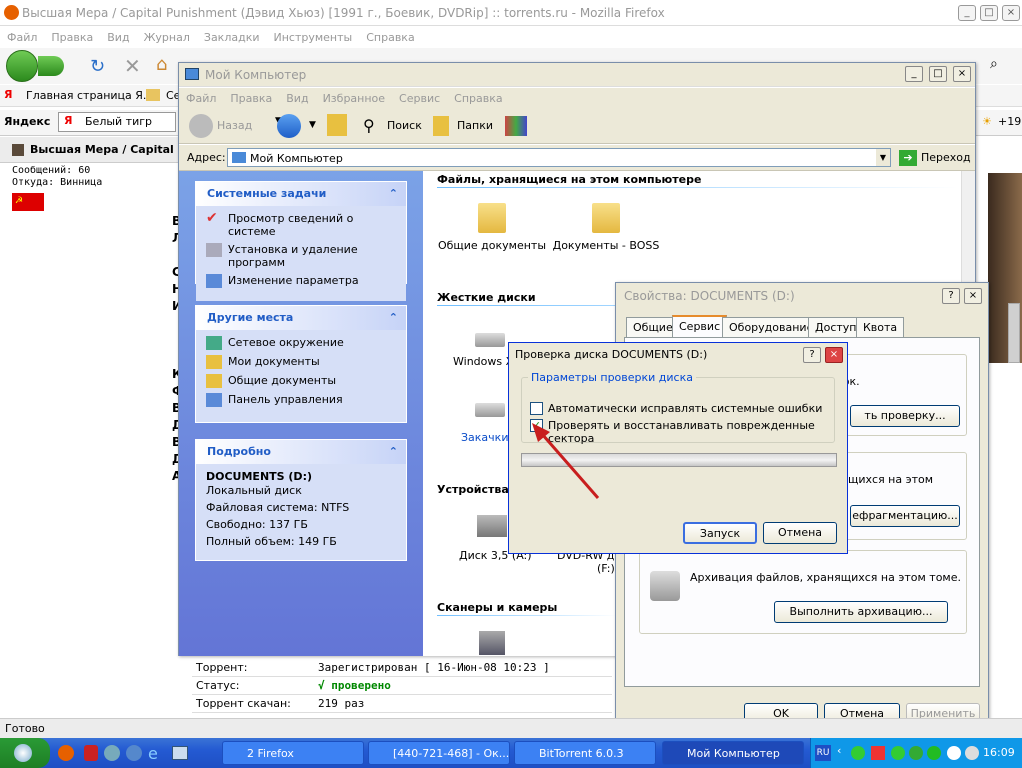 Image resolution: width=1022 pixels, height=768 pixels. Describe the element at coordinates (301, 452) in the screenshot. I see `panel-header: Подробно ⌃` at that location.